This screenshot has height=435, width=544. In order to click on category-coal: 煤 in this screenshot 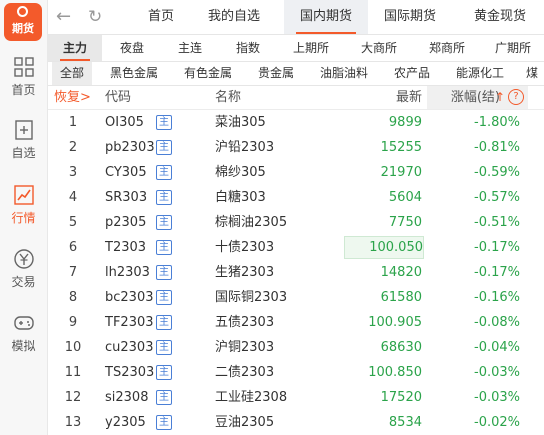, I will do `click(535, 73)`.